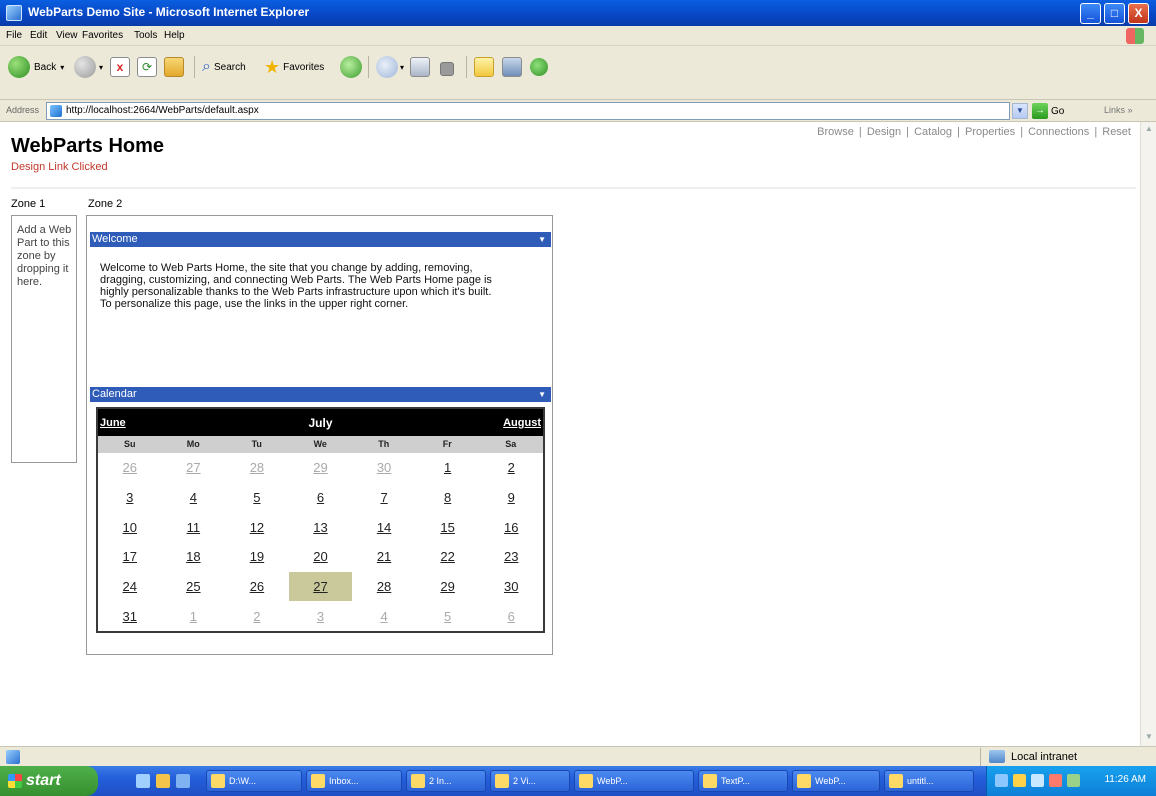 This screenshot has width=1156, height=796. I want to click on start-button: start, so click(49, 781).